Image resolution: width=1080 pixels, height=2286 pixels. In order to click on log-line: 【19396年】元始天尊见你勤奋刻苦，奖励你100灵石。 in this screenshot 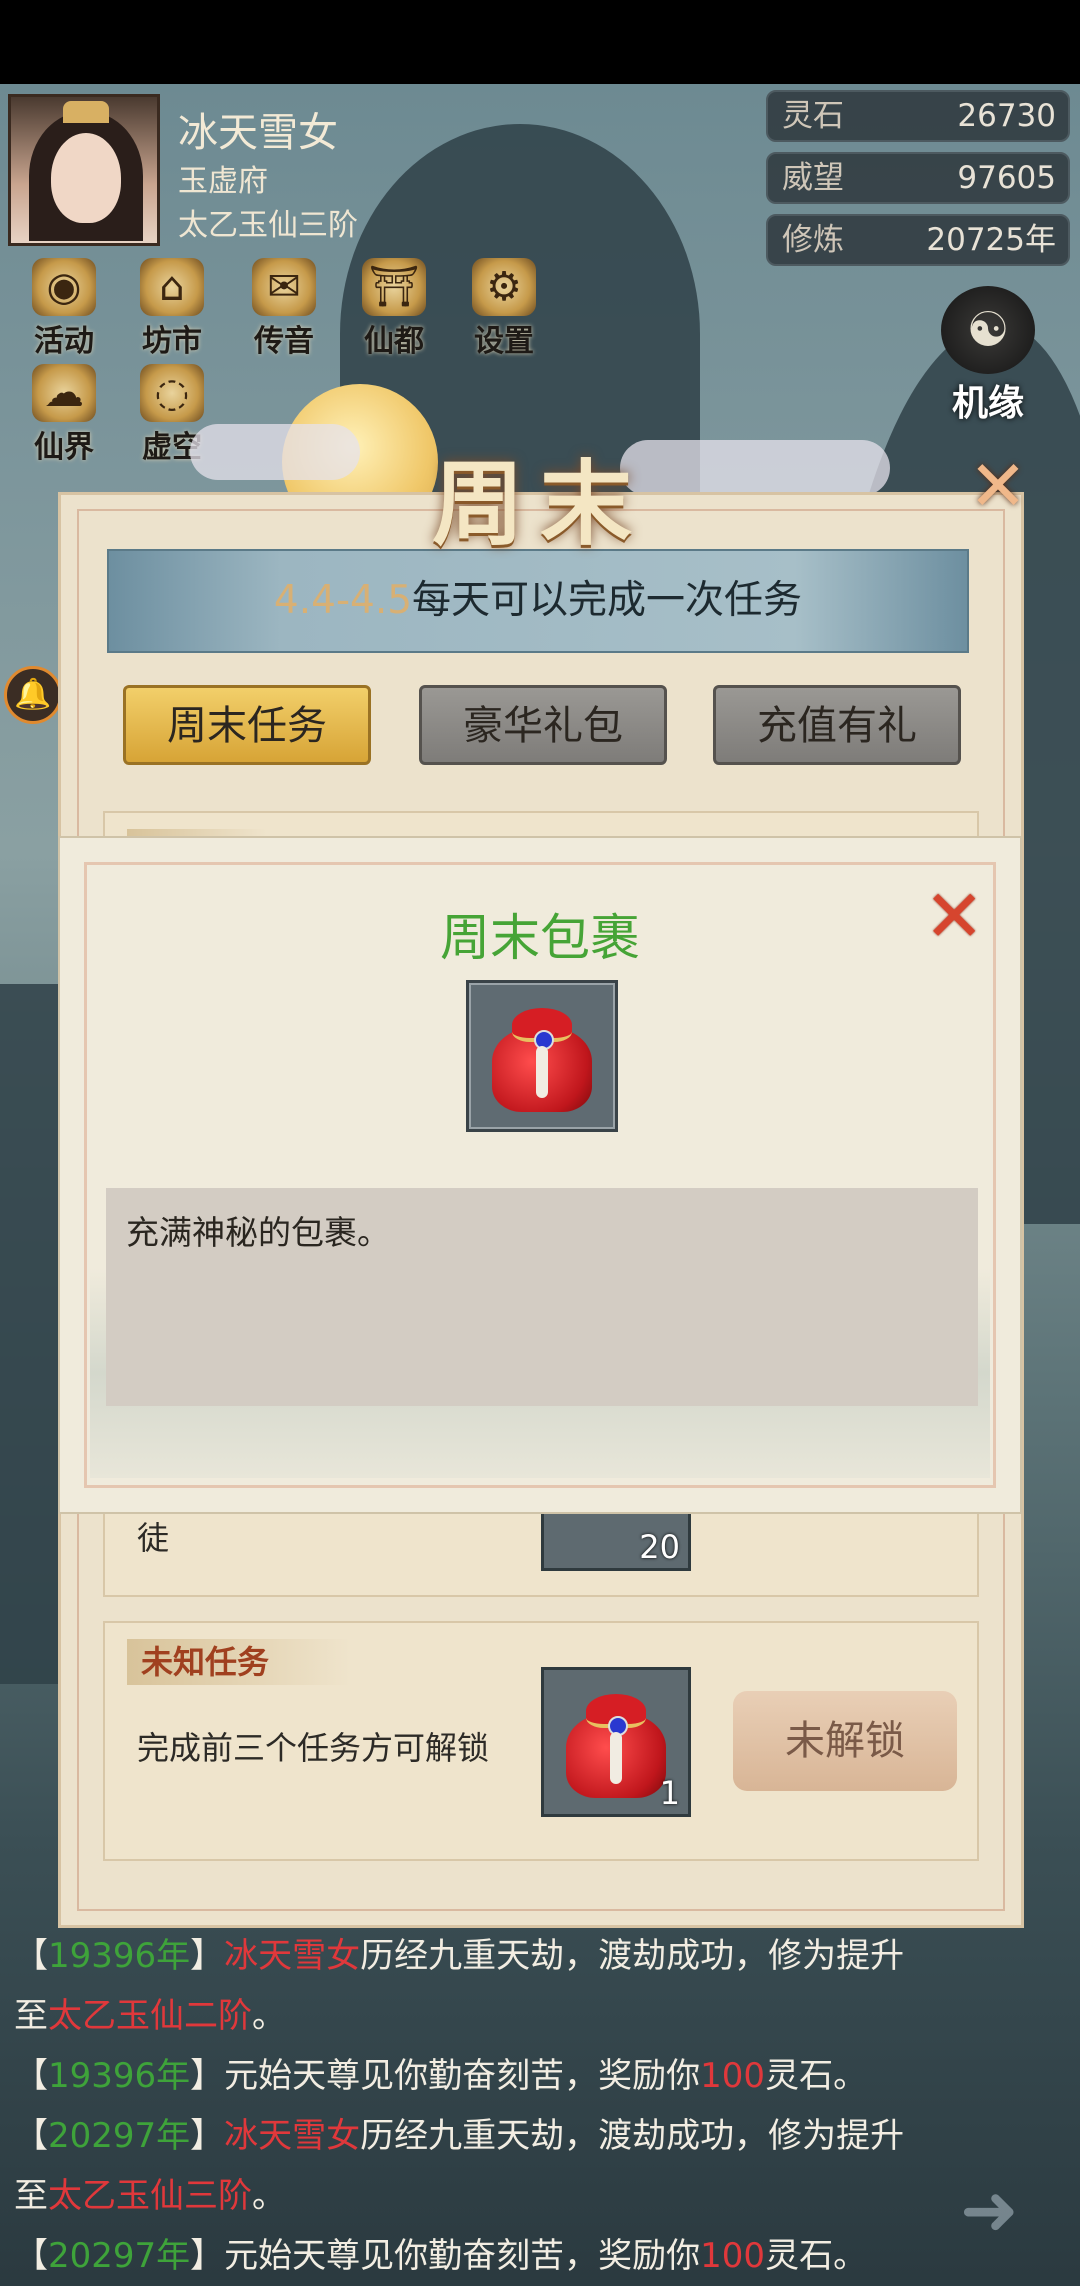, I will do `click(539, 2076)`.